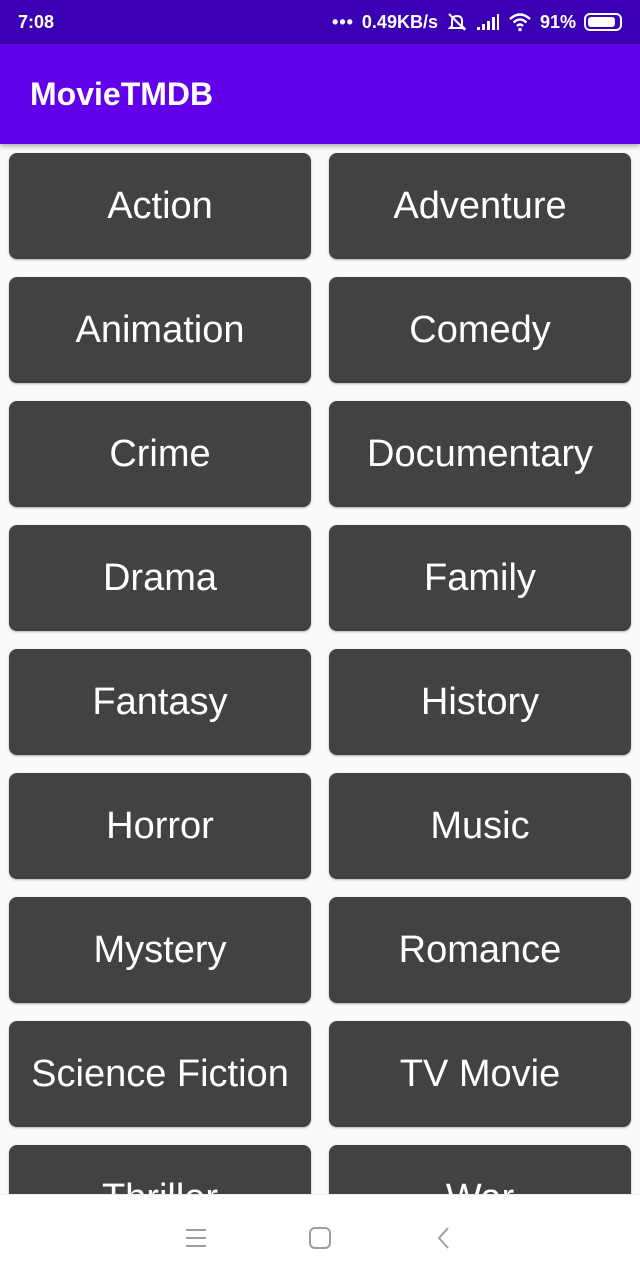  I want to click on genre-button-adventure: Adventure, so click(480, 206).